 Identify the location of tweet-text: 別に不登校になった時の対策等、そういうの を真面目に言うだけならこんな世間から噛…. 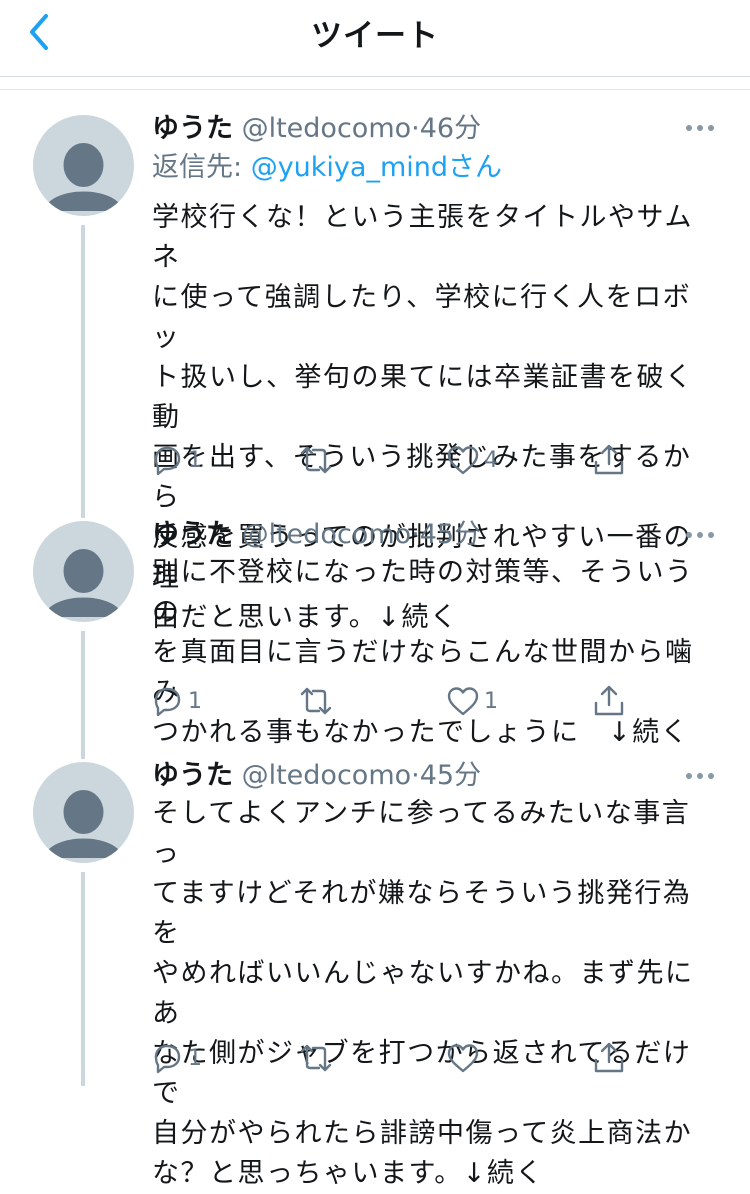
(423, 652).